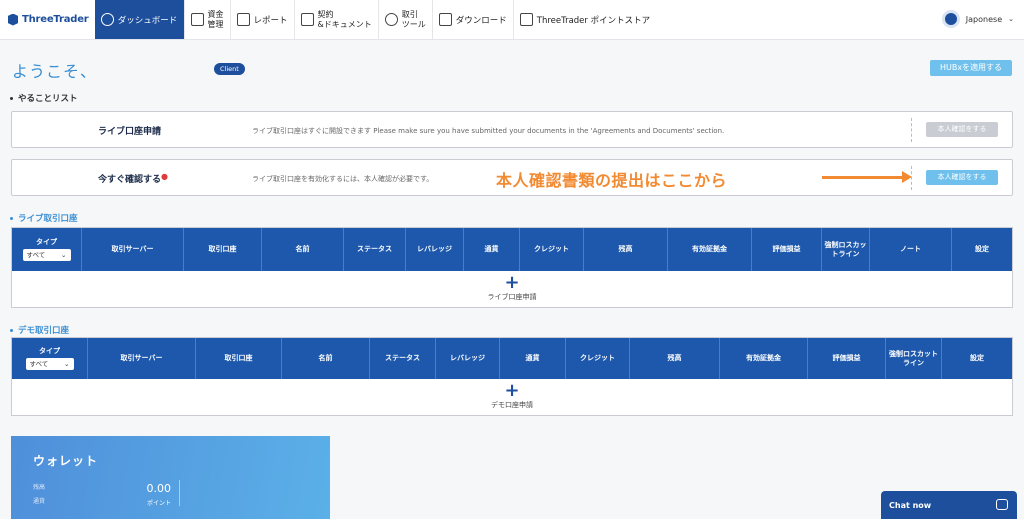 This screenshot has height=519, width=1024. I want to click on wallet-balance: 0.00, so click(159, 488).